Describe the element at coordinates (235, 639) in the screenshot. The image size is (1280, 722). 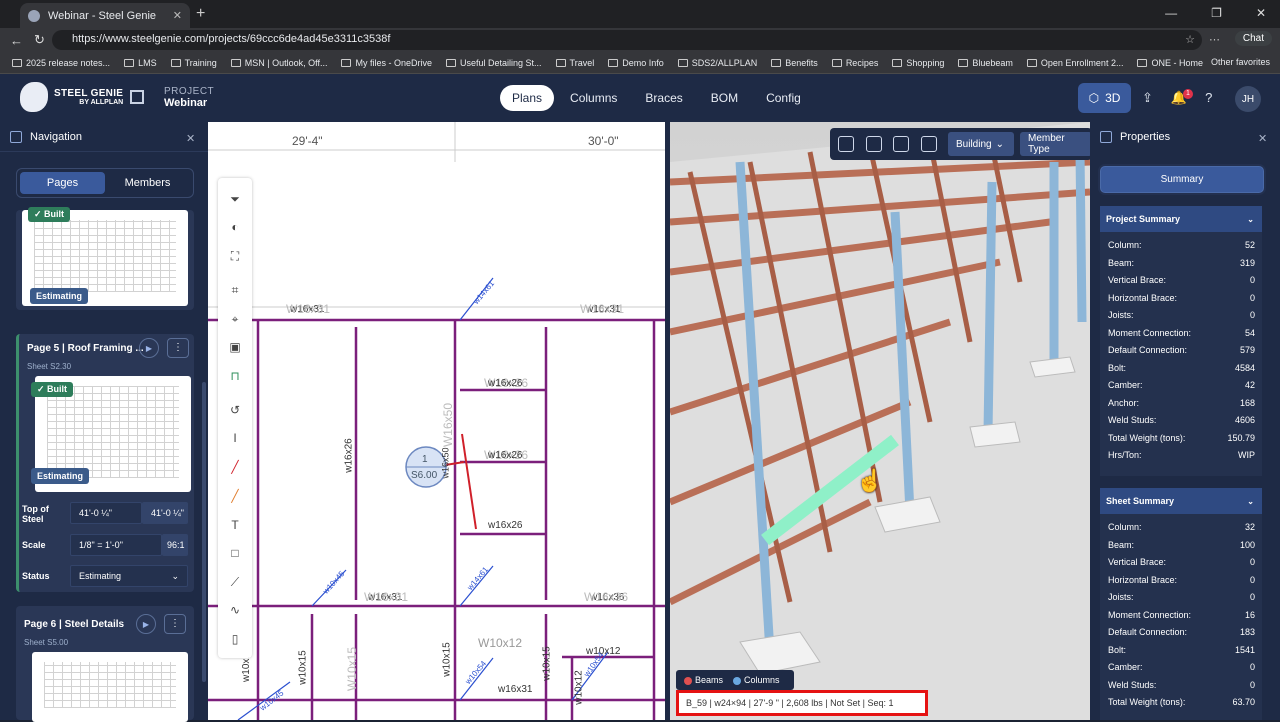
I see `split-view-icon: ▯` at that location.